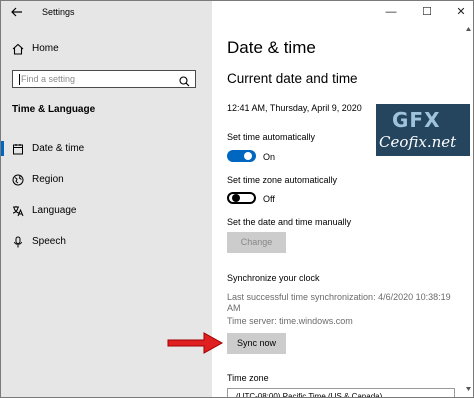  I want to click on search-input: Find a setting, so click(104, 79).